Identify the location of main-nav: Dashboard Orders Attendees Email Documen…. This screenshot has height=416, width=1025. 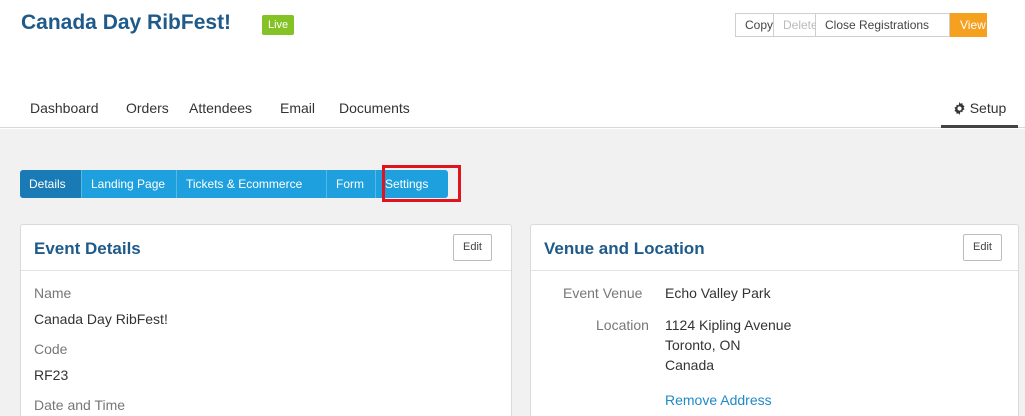
(512, 110).